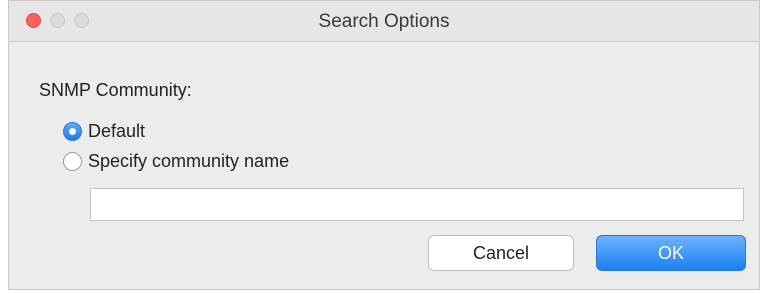  What do you see at coordinates (72, 161) in the screenshot?
I see `radio-unselected-icon` at bounding box center [72, 161].